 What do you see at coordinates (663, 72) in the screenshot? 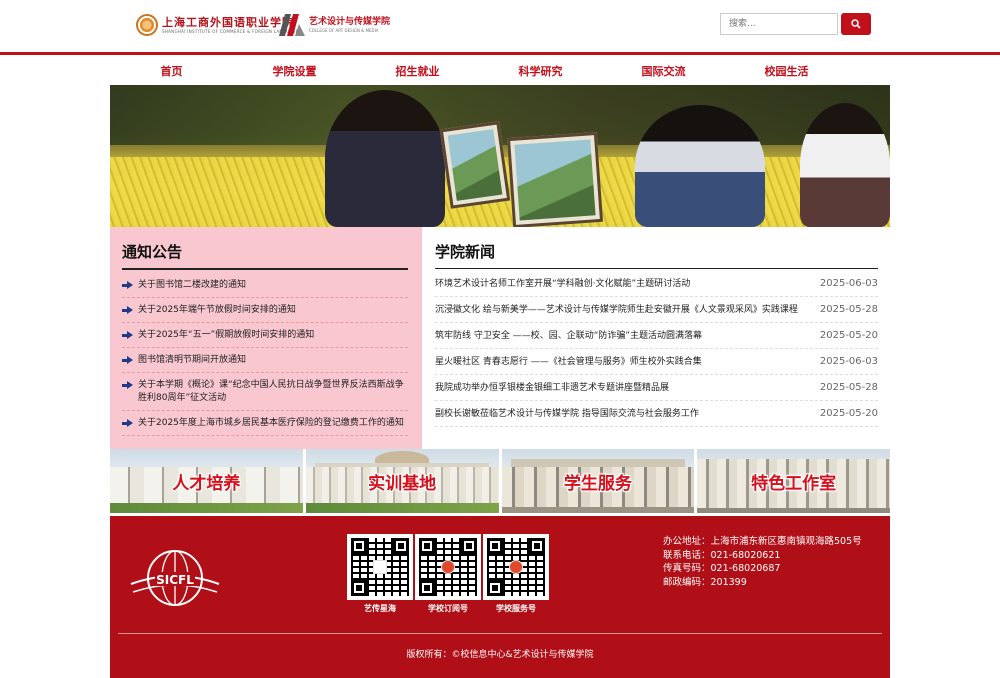
I see `nav-item-international: 国际交流` at bounding box center [663, 72].